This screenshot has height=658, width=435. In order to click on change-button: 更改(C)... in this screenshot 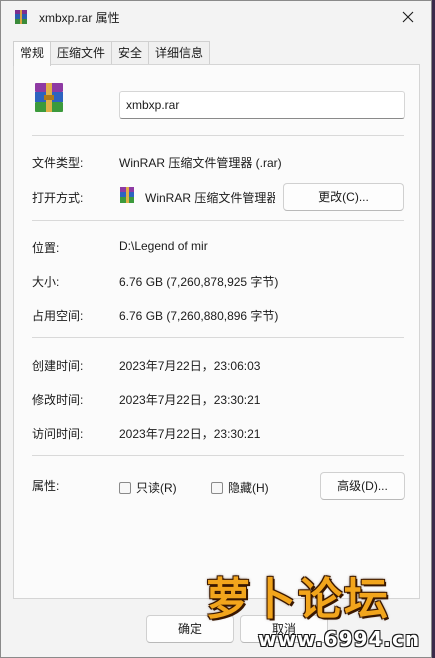, I will do `click(343, 197)`.